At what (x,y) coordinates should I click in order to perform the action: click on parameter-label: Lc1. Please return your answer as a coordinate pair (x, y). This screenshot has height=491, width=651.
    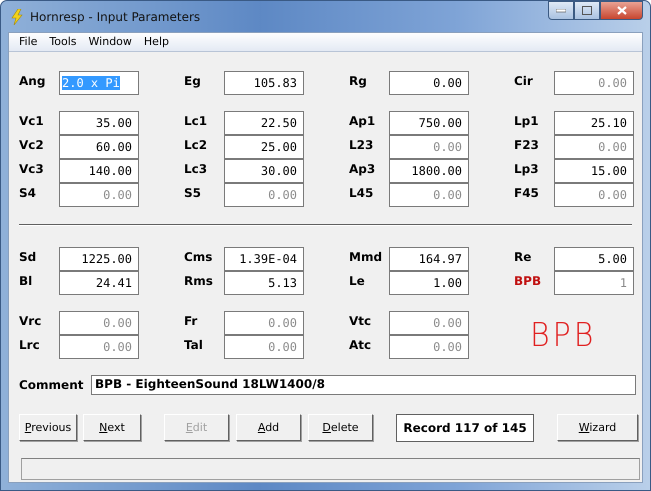
    Looking at the image, I should click on (196, 120).